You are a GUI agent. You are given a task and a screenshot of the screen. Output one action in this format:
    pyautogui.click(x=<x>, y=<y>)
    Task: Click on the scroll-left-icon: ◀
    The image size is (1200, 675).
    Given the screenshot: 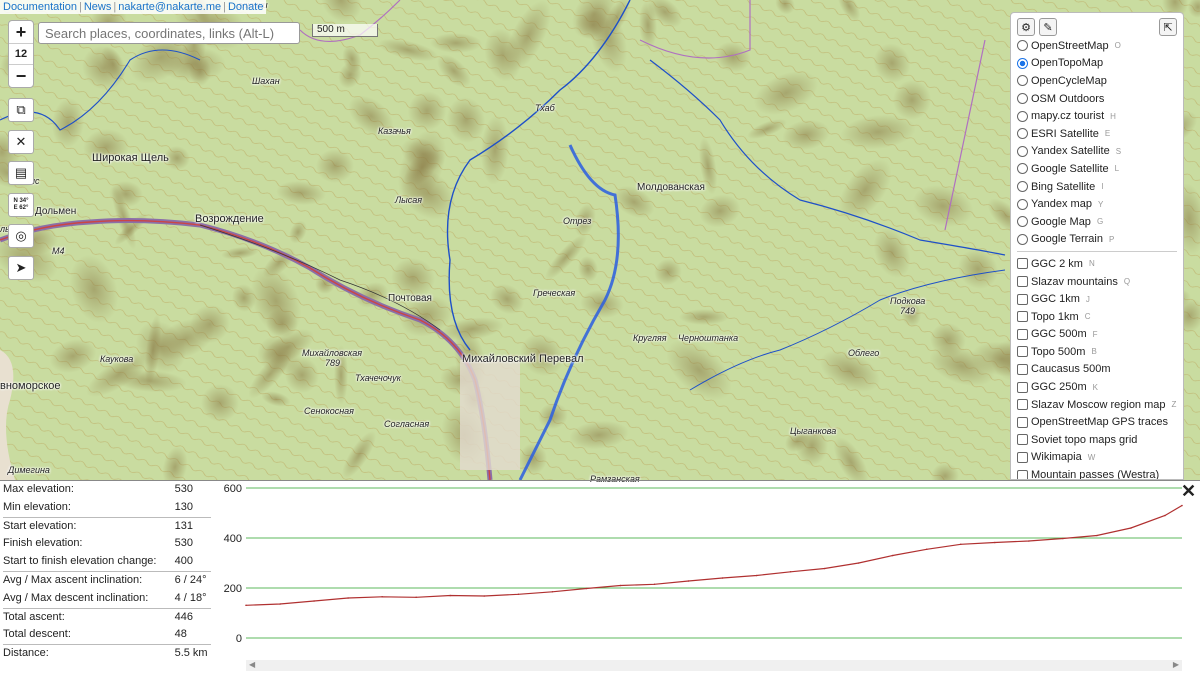 What is the action you would take?
    pyautogui.click(x=252, y=664)
    